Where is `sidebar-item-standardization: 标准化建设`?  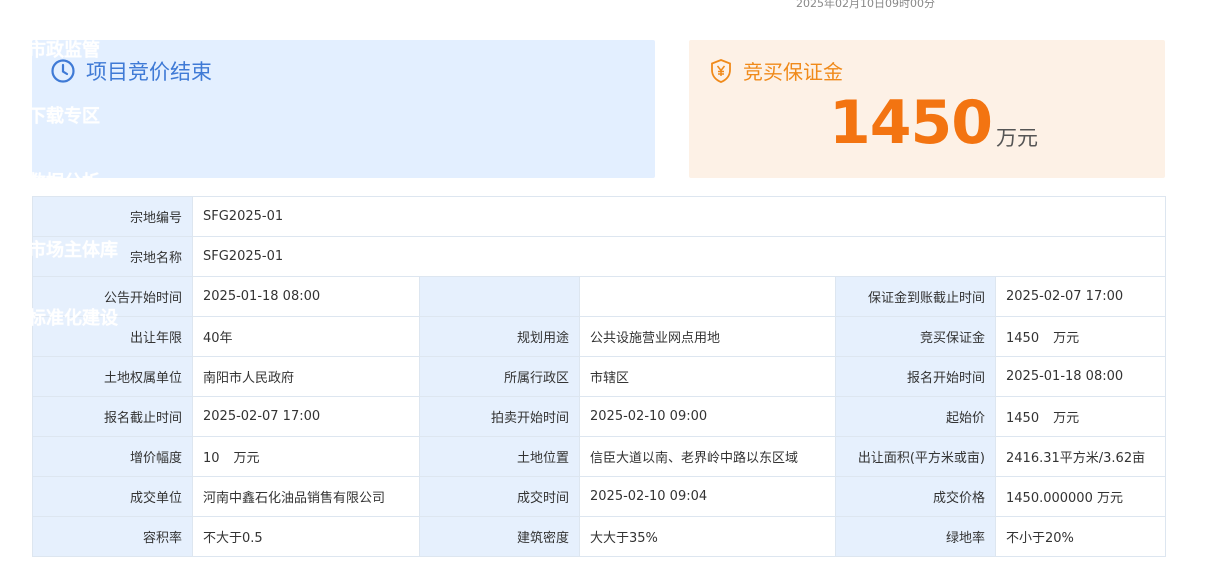 sidebar-item-standardization: 标准化建设 is located at coordinates (73, 317).